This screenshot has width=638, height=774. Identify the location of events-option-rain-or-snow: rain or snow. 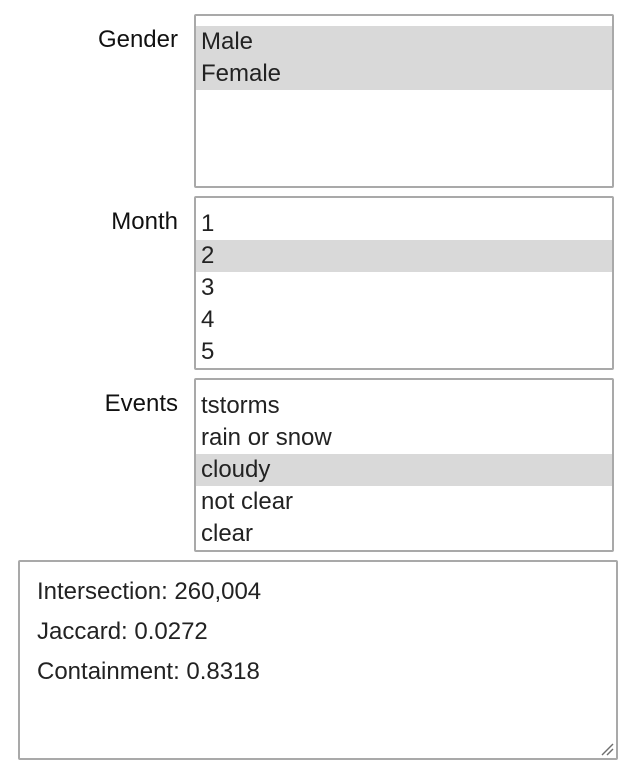
(404, 438).